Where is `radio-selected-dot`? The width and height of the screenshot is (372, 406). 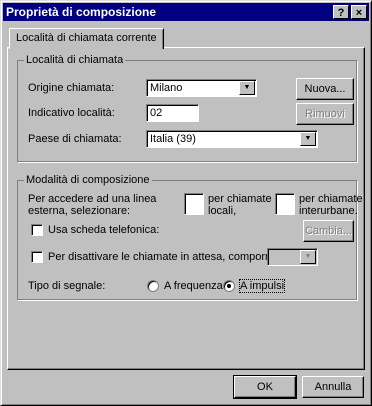 radio-selected-dot is located at coordinates (229, 286).